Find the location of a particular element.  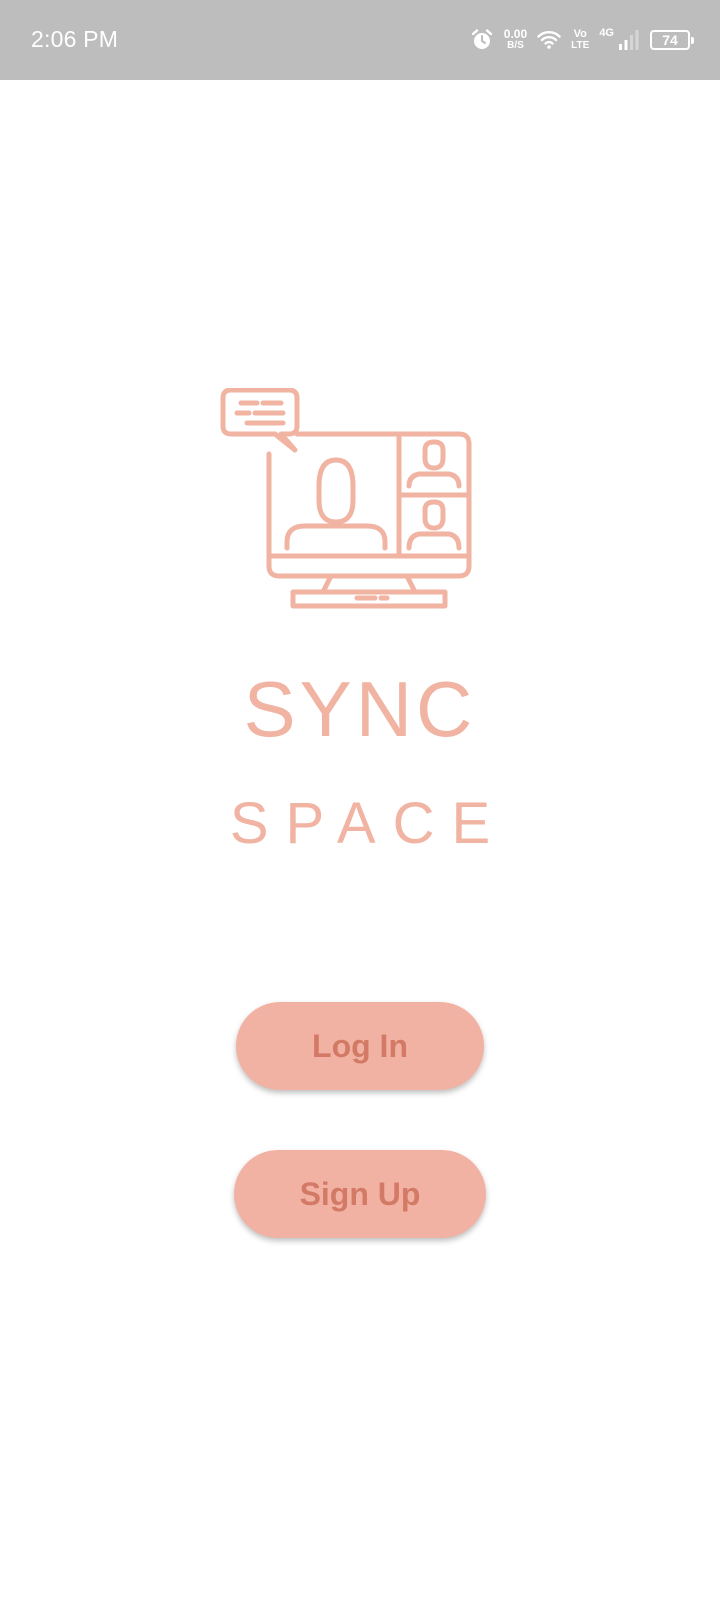

status-bar: 2:06 PM 0.00 B/S Vo LTE 4G 74 is located at coordinates (360, 40).